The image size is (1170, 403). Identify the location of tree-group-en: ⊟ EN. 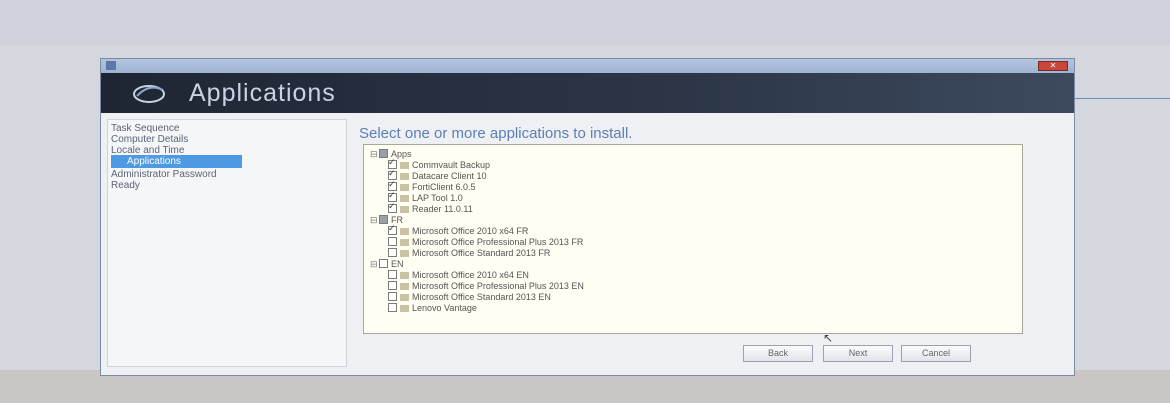
(387, 264).